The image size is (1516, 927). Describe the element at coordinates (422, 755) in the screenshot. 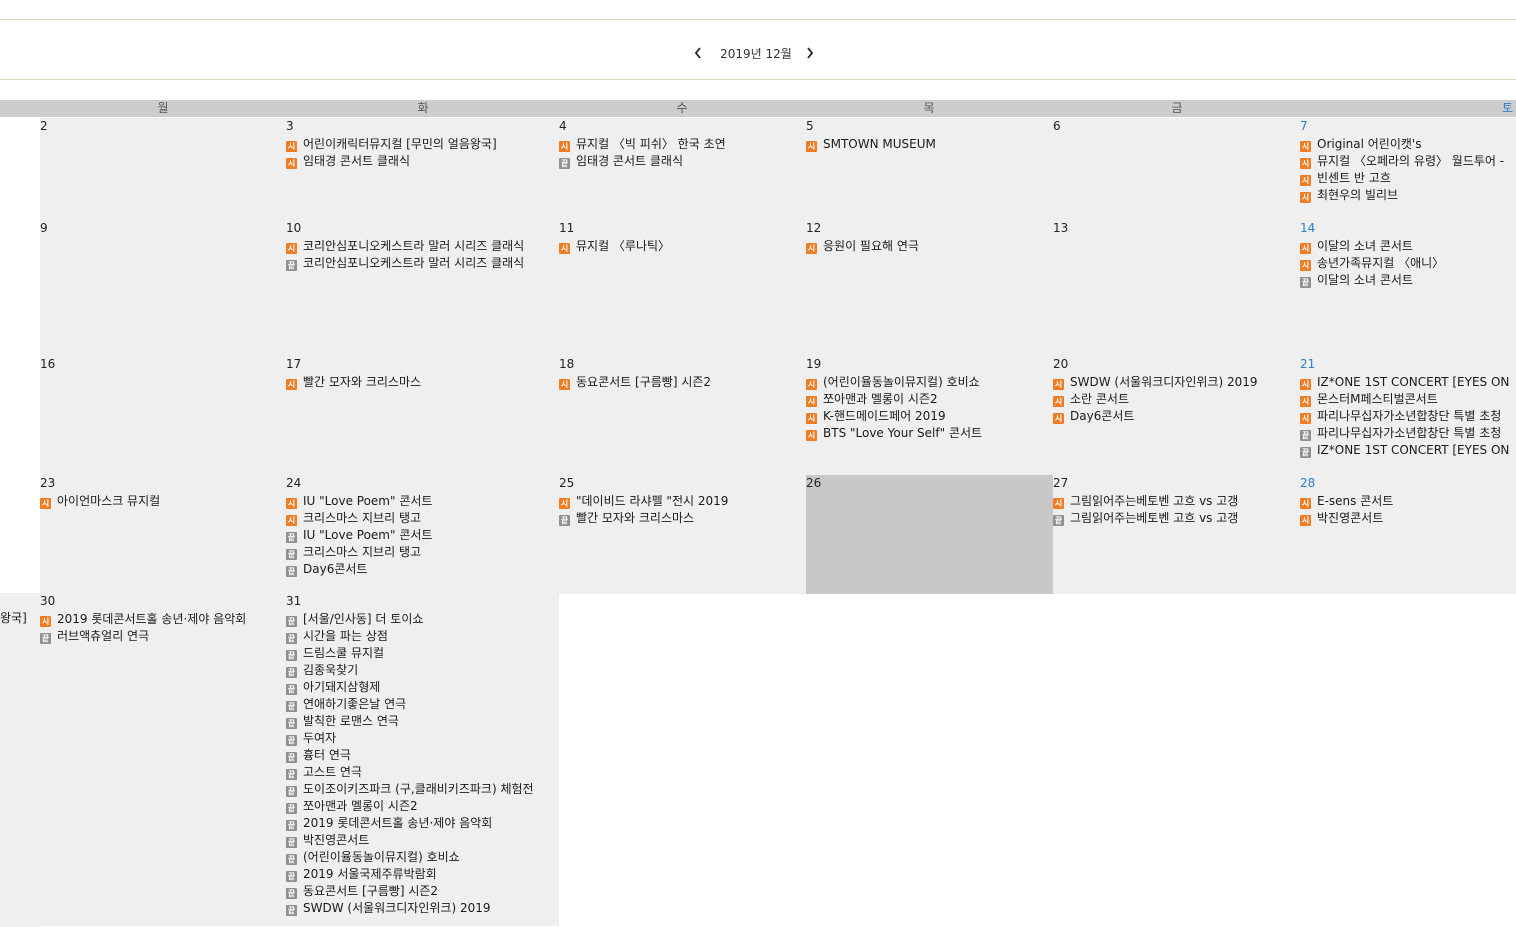

I see `event-item: 끝 흉터 연극` at that location.